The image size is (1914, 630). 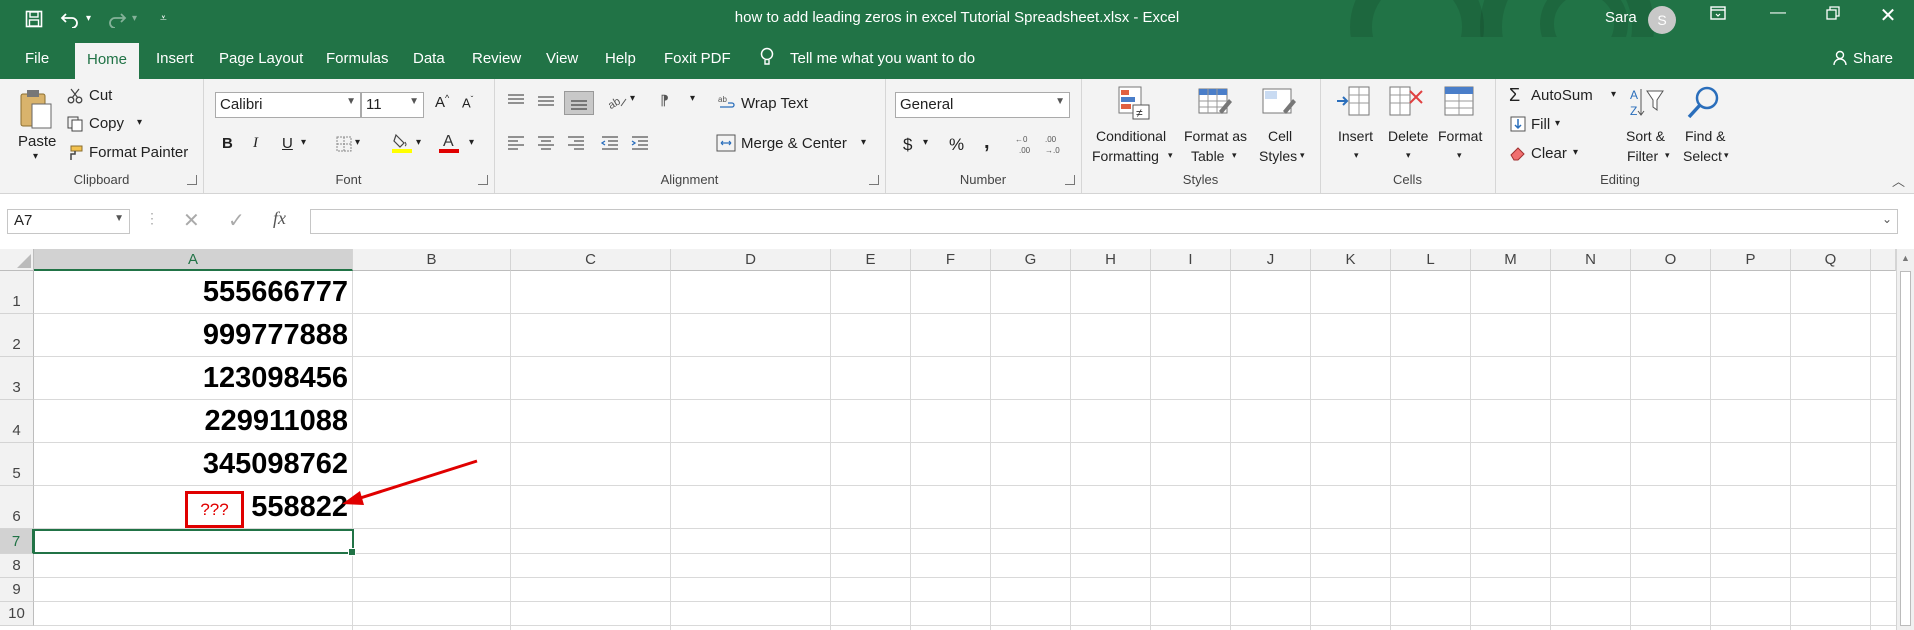 I want to click on collapse-ribbon-icon: ︿, so click(x=1898, y=180).